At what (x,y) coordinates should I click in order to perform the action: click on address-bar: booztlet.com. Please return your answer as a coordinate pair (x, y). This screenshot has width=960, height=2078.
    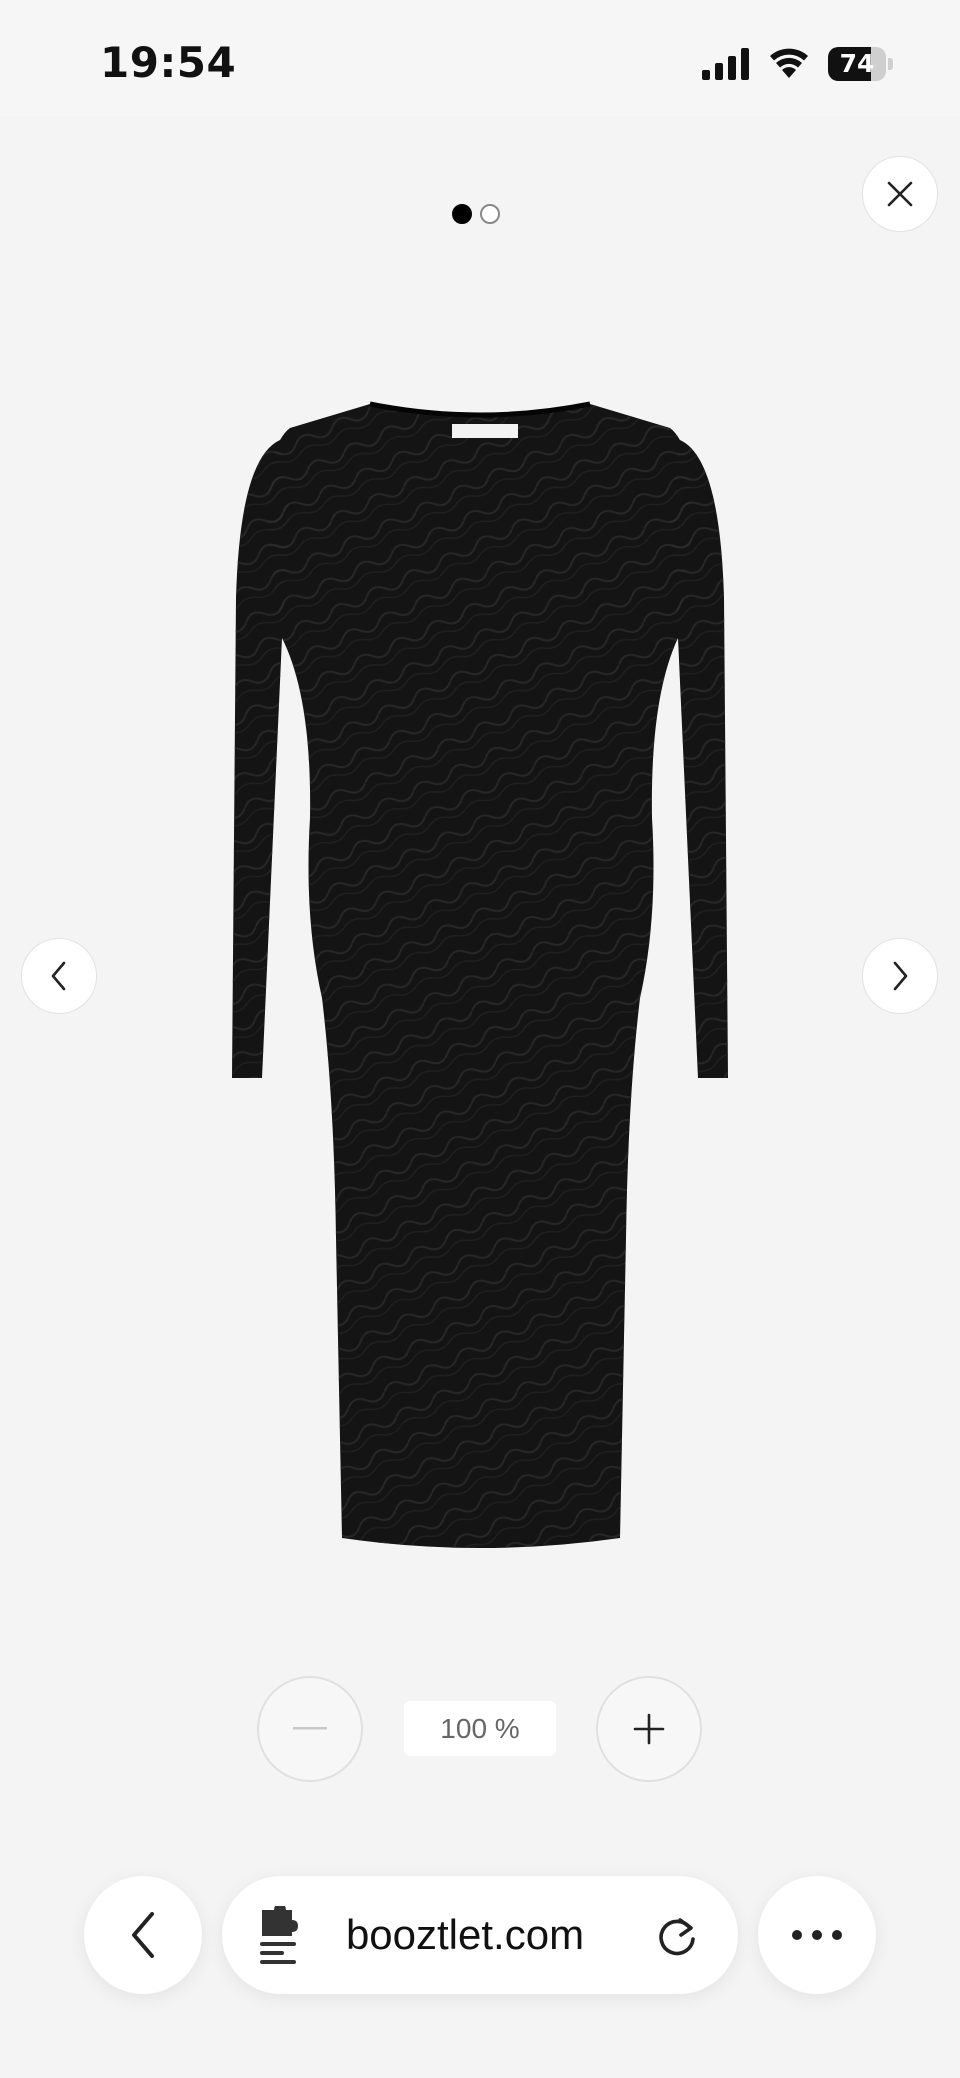
    Looking at the image, I should click on (480, 1935).